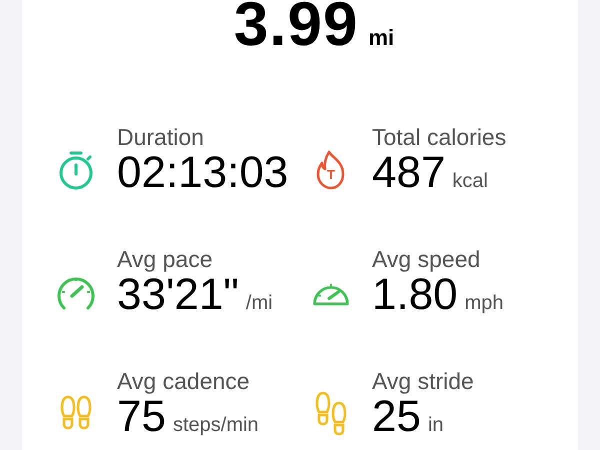  I want to click on stat-value: 33'21", so click(178, 295).